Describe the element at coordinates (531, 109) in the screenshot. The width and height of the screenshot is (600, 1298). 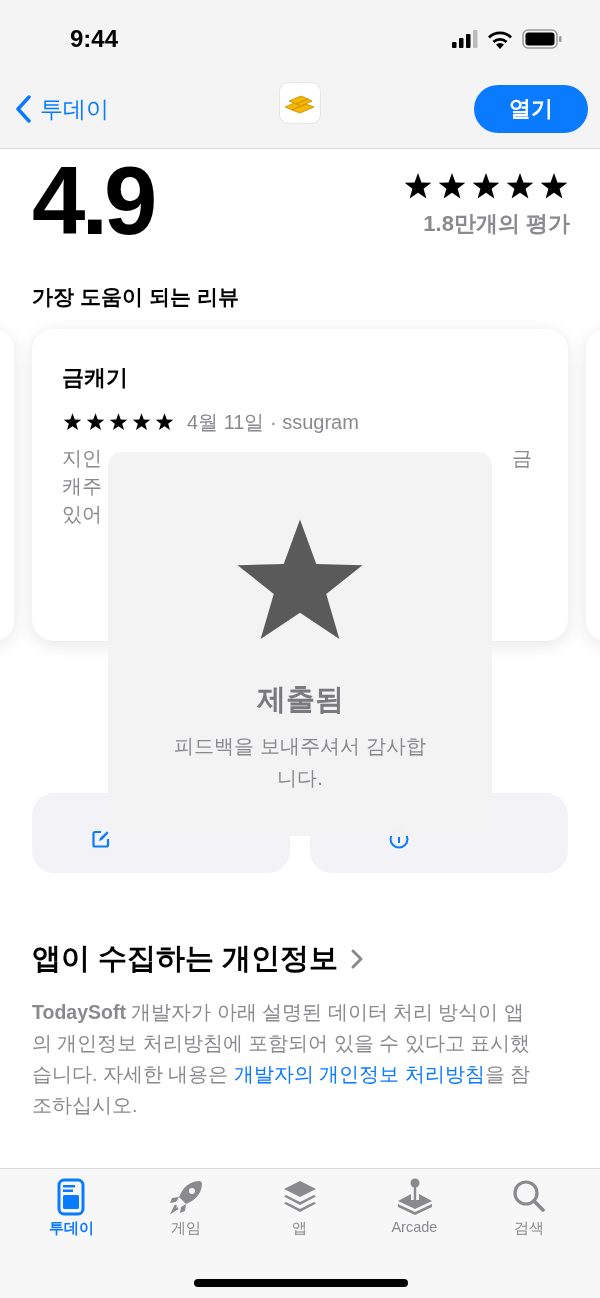
I see `open-button: 열기` at that location.